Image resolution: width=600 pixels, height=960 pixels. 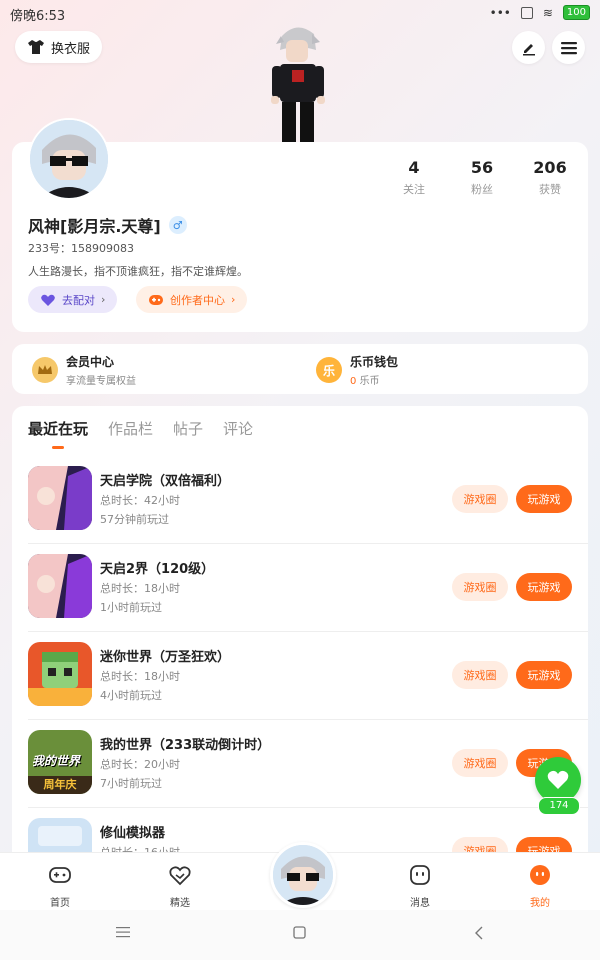 I want to click on pair-button: 去配对 ›, so click(x=73, y=299).